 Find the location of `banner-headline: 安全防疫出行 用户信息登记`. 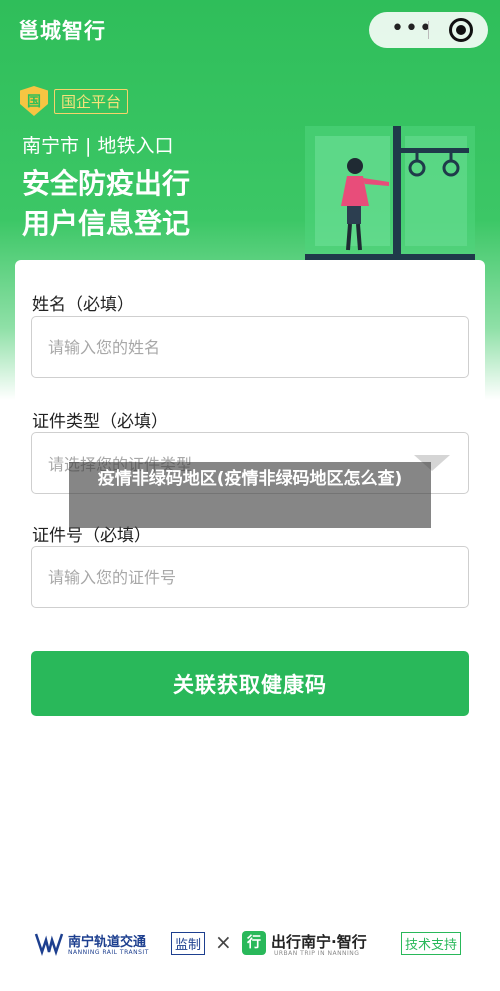

banner-headline: 安全防疫出行 用户信息登记 is located at coordinates (106, 204).